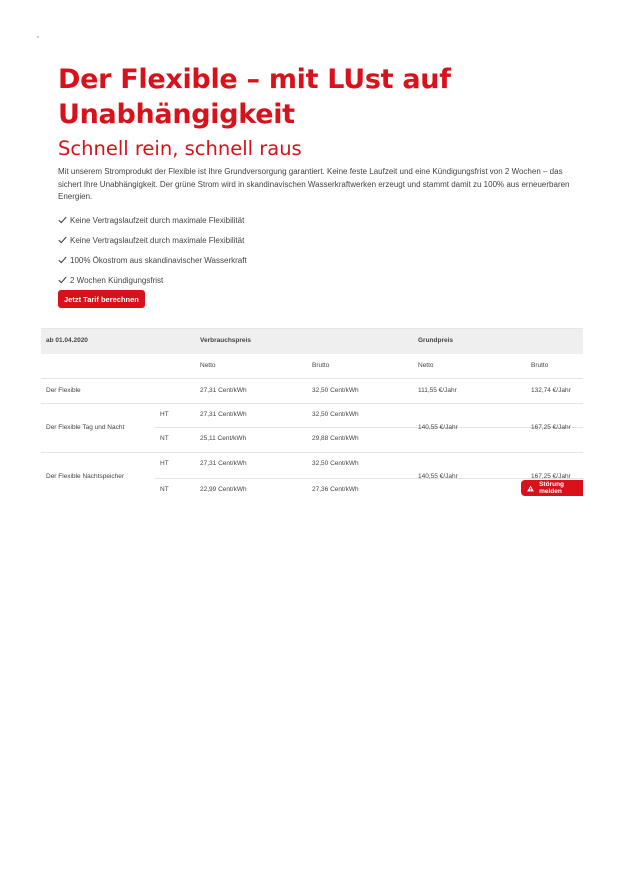  Describe the element at coordinates (335, 438) in the screenshot. I see `verbrauch-brutto: 29,88 Cent/kWh` at that location.